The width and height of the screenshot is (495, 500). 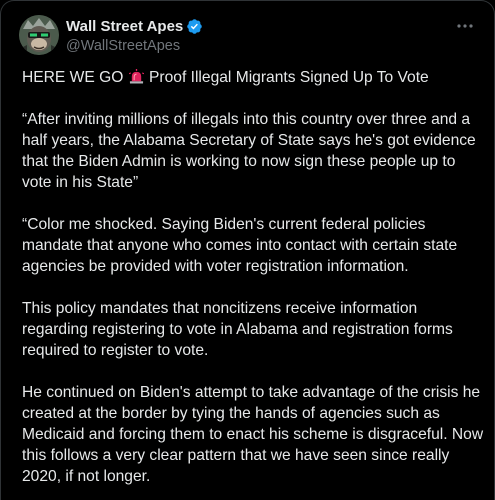 I want to click on display-name-row: Wall Street Apes, so click(x=134, y=26).